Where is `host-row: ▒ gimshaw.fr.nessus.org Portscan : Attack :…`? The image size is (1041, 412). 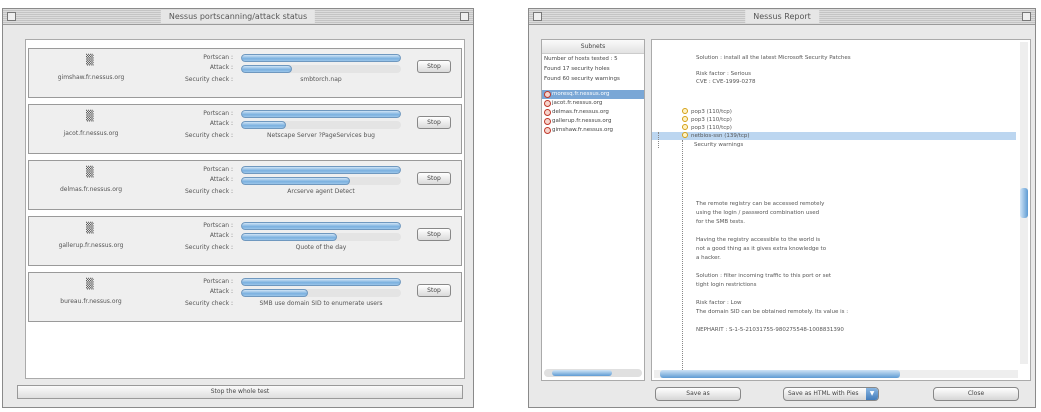 host-row: ▒ gimshaw.fr.nessus.org Portscan : Attack :… is located at coordinates (245, 73).